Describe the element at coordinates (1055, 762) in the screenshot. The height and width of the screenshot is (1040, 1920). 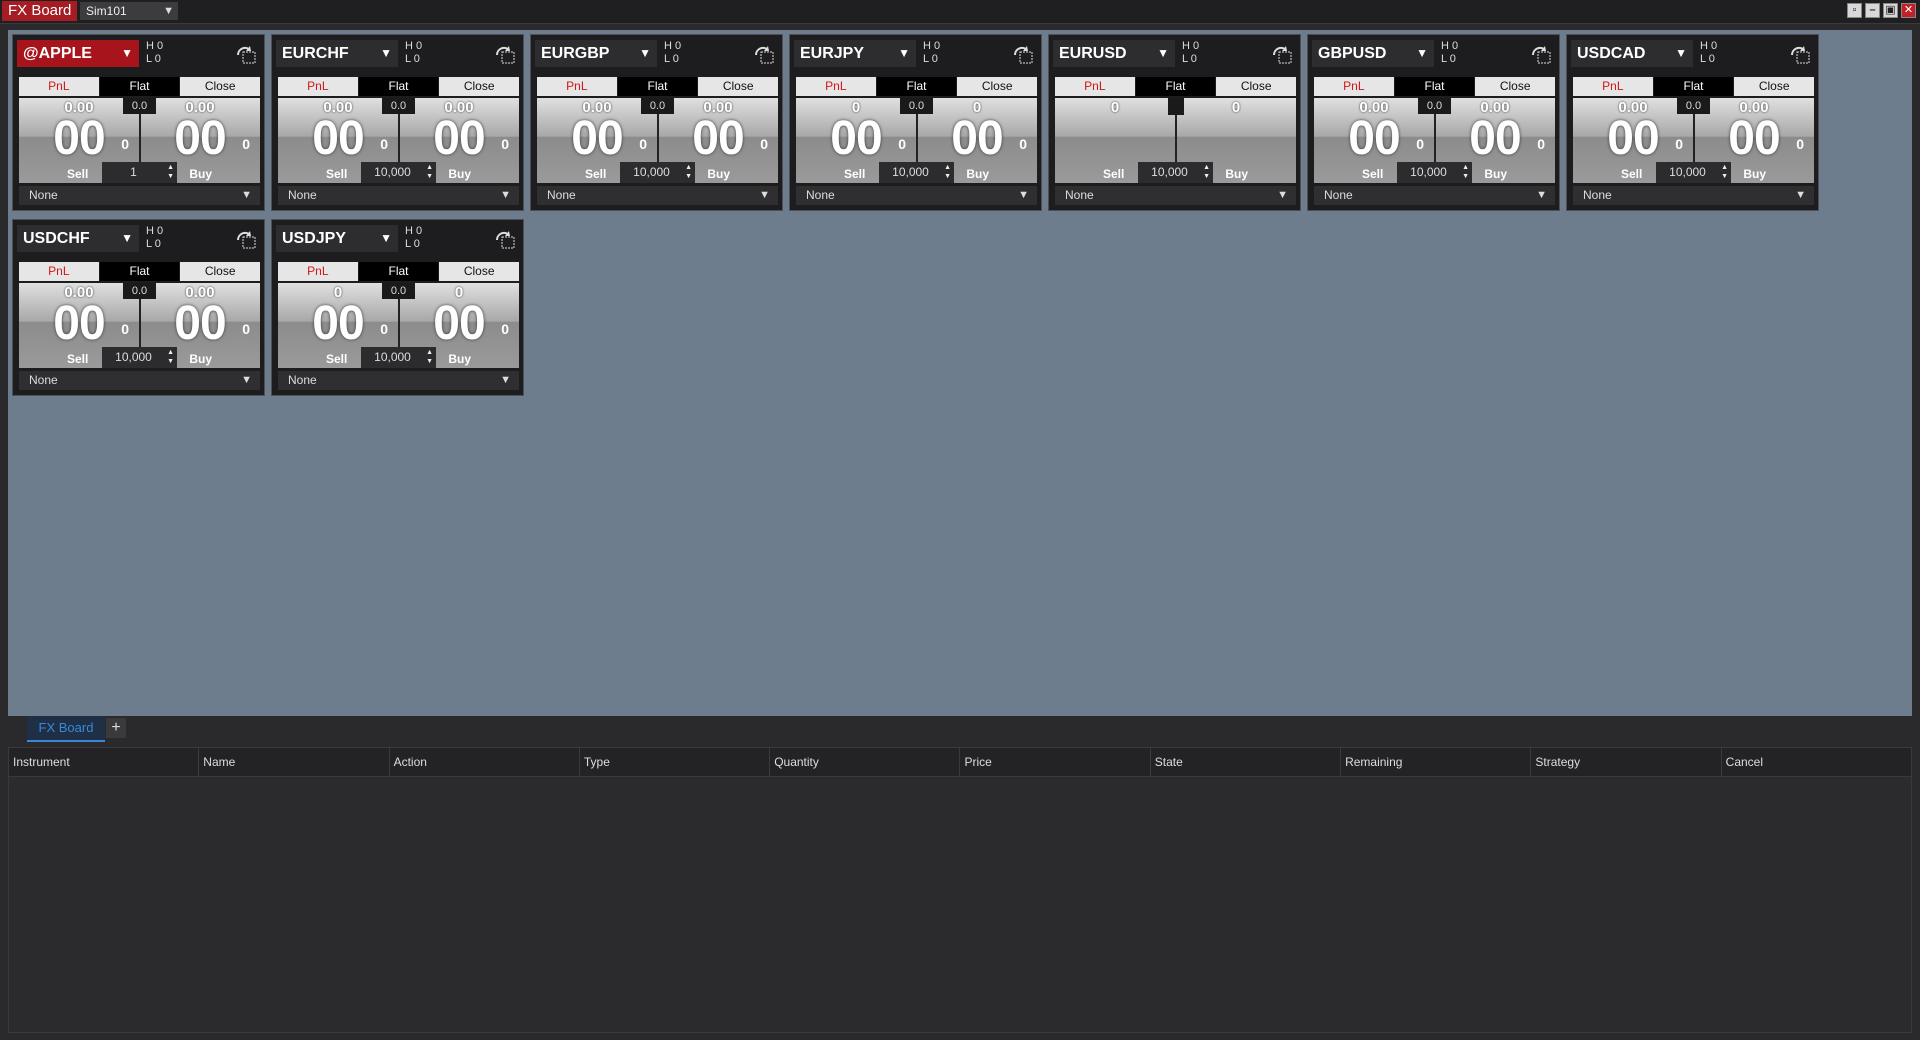
I see `column-header: Price` at that location.